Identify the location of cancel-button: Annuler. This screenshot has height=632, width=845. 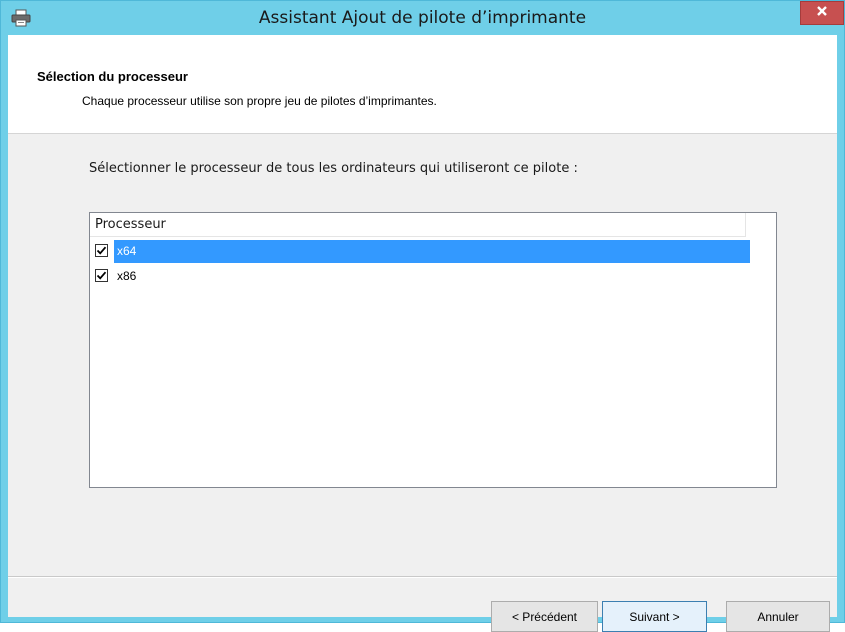
(778, 616).